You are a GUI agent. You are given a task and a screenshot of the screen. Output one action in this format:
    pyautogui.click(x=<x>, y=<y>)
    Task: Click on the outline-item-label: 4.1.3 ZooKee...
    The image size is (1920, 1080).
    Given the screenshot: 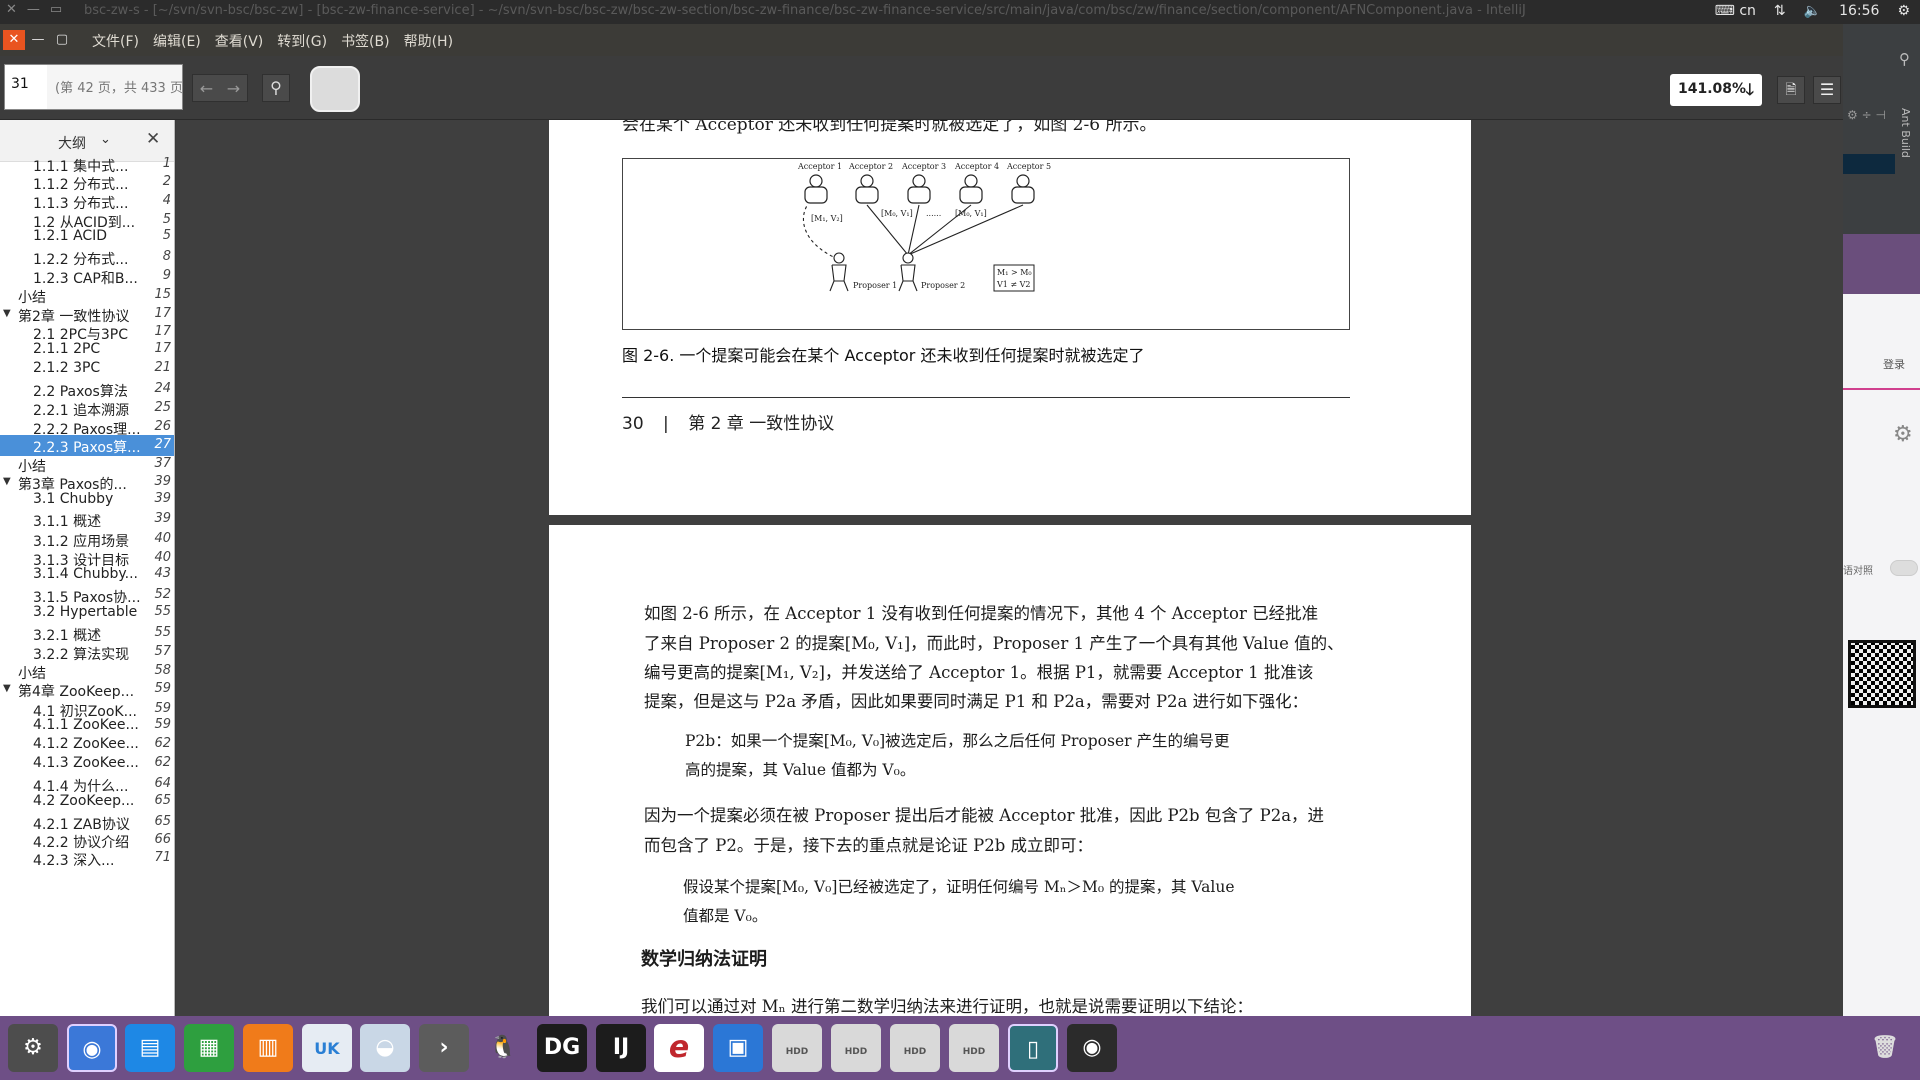 What is the action you would take?
    pyautogui.click(x=86, y=763)
    